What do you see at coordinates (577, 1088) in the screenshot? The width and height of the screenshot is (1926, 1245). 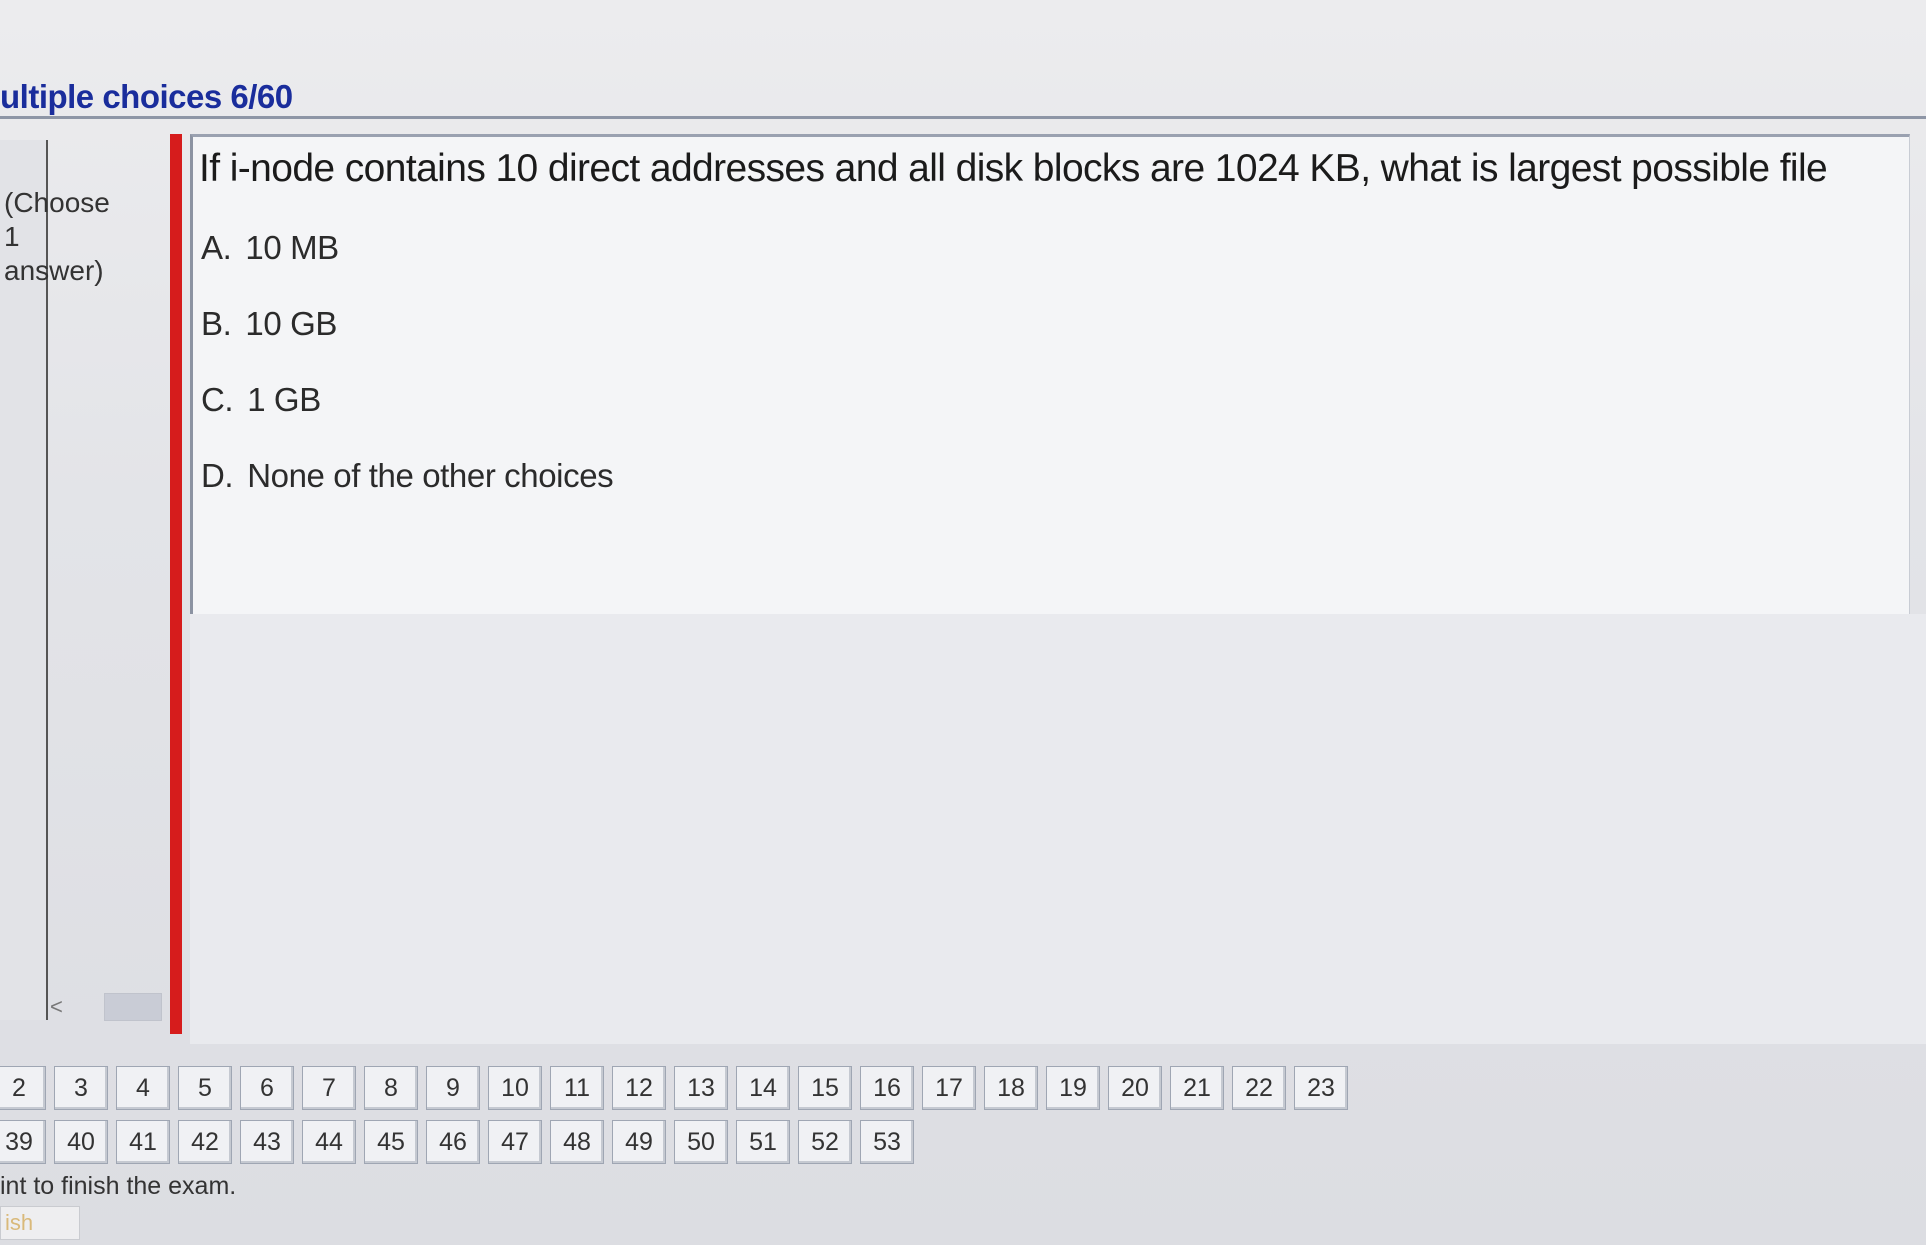 I see `question-nav-button: 11` at bounding box center [577, 1088].